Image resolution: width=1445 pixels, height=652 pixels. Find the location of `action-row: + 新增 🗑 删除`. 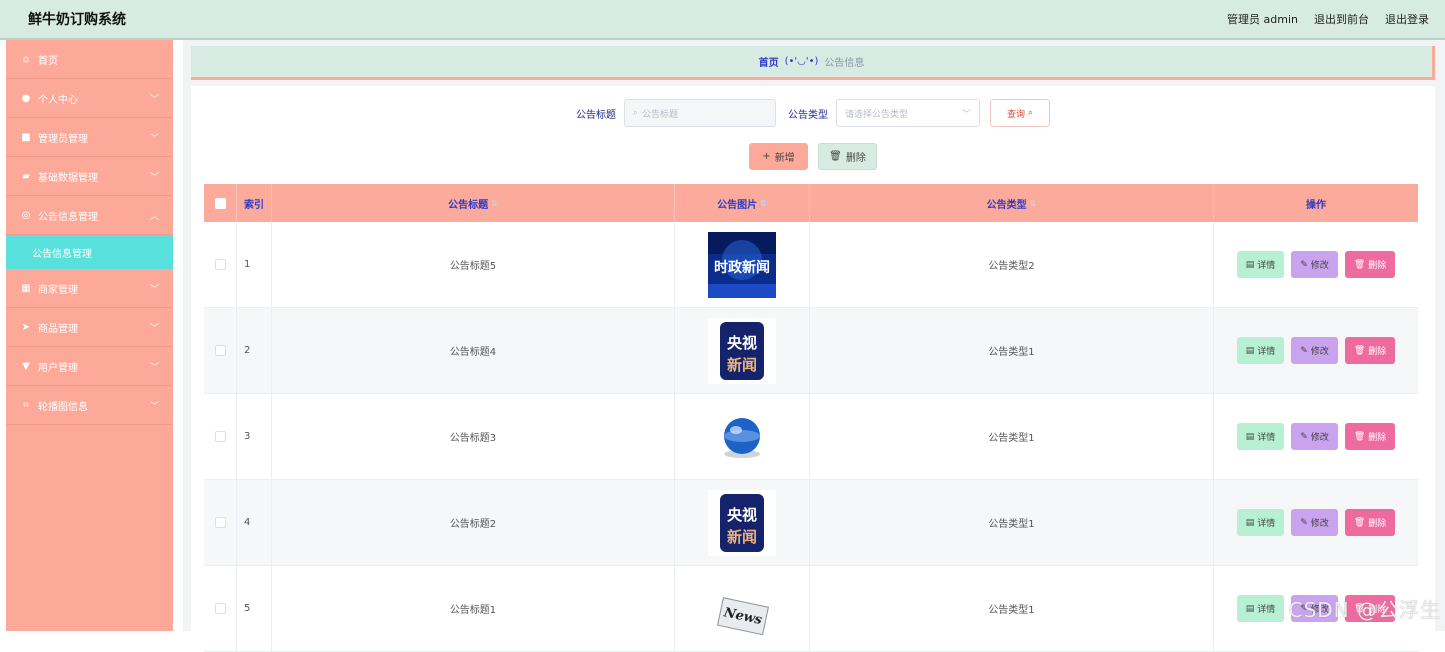

action-row: + 新增 🗑 删除 is located at coordinates (813, 156).